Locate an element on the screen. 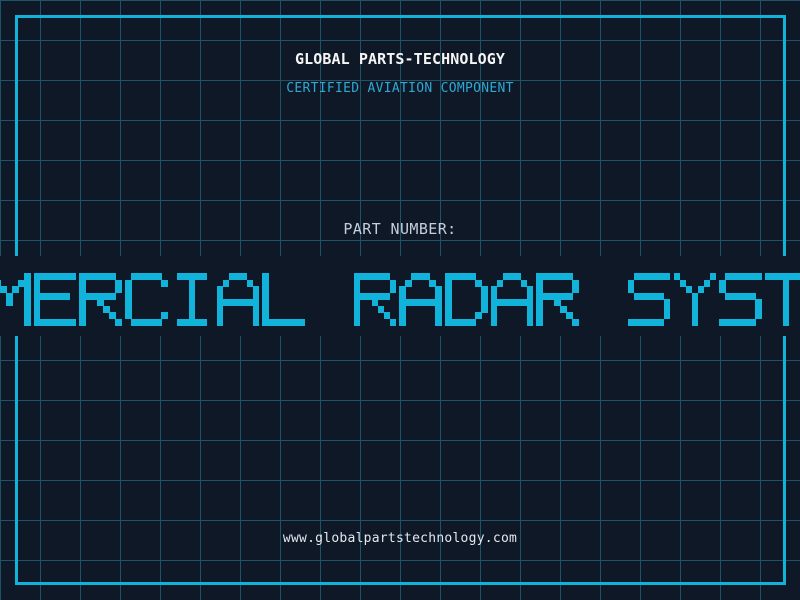  part-number-marquee-text is located at coordinates (400, 299).